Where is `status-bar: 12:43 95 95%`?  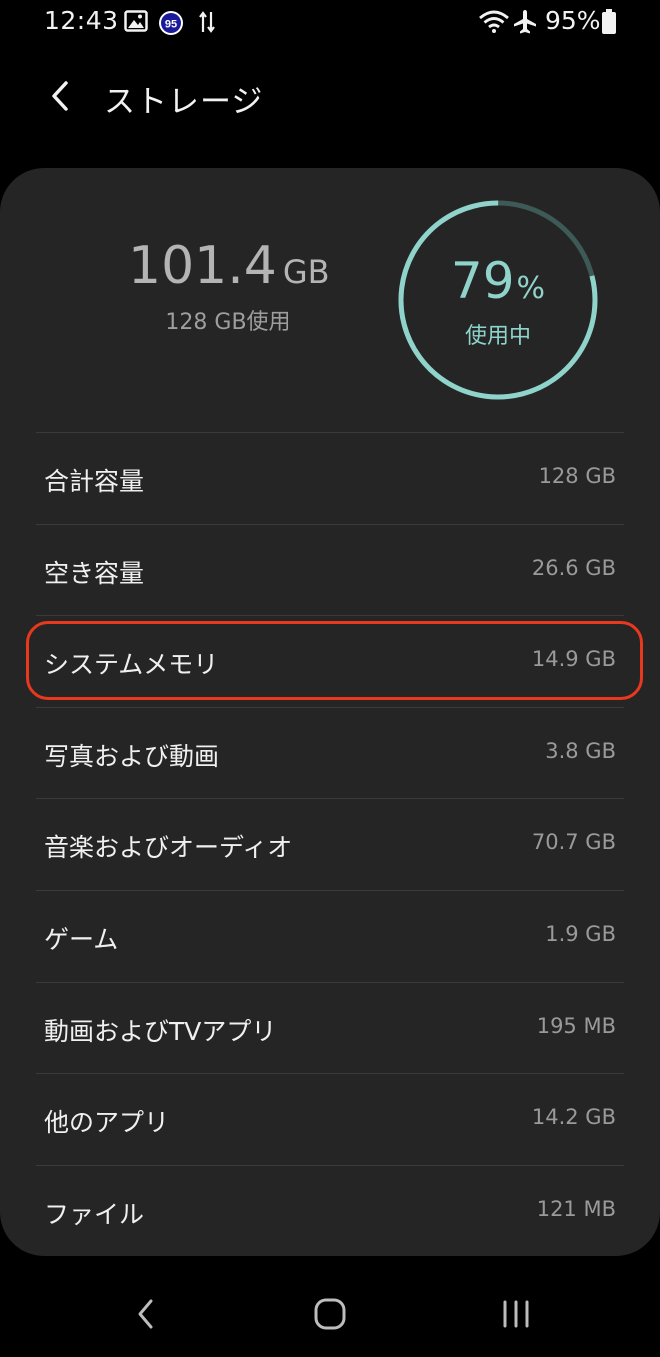 status-bar: 12:43 95 95% is located at coordinates (330, 24).